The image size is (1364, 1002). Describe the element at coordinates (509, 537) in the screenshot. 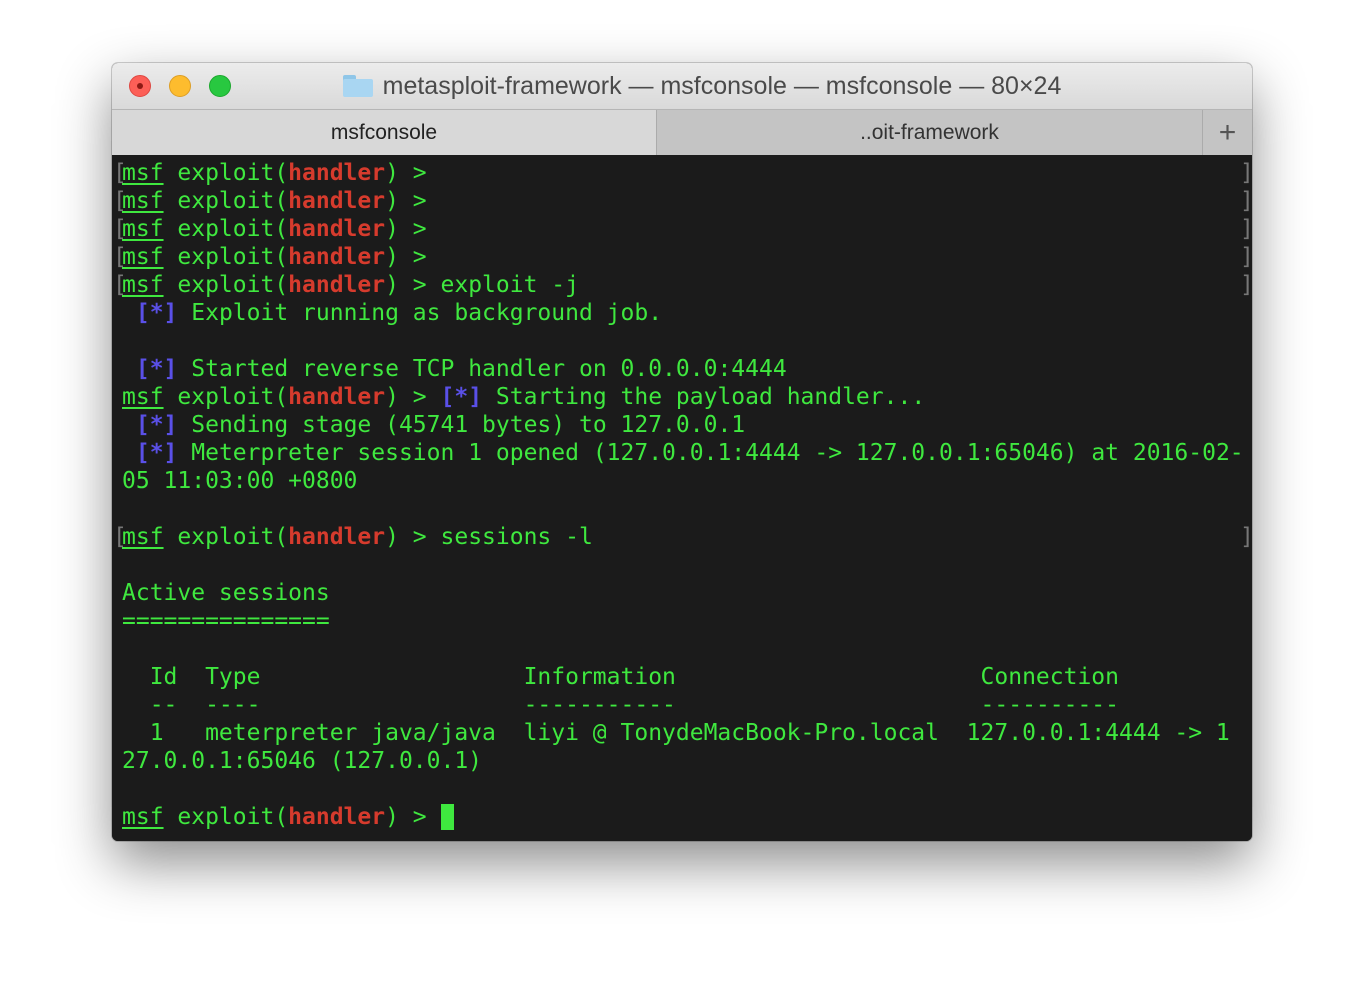

I see `command-sessions: sessions -l` at that location.